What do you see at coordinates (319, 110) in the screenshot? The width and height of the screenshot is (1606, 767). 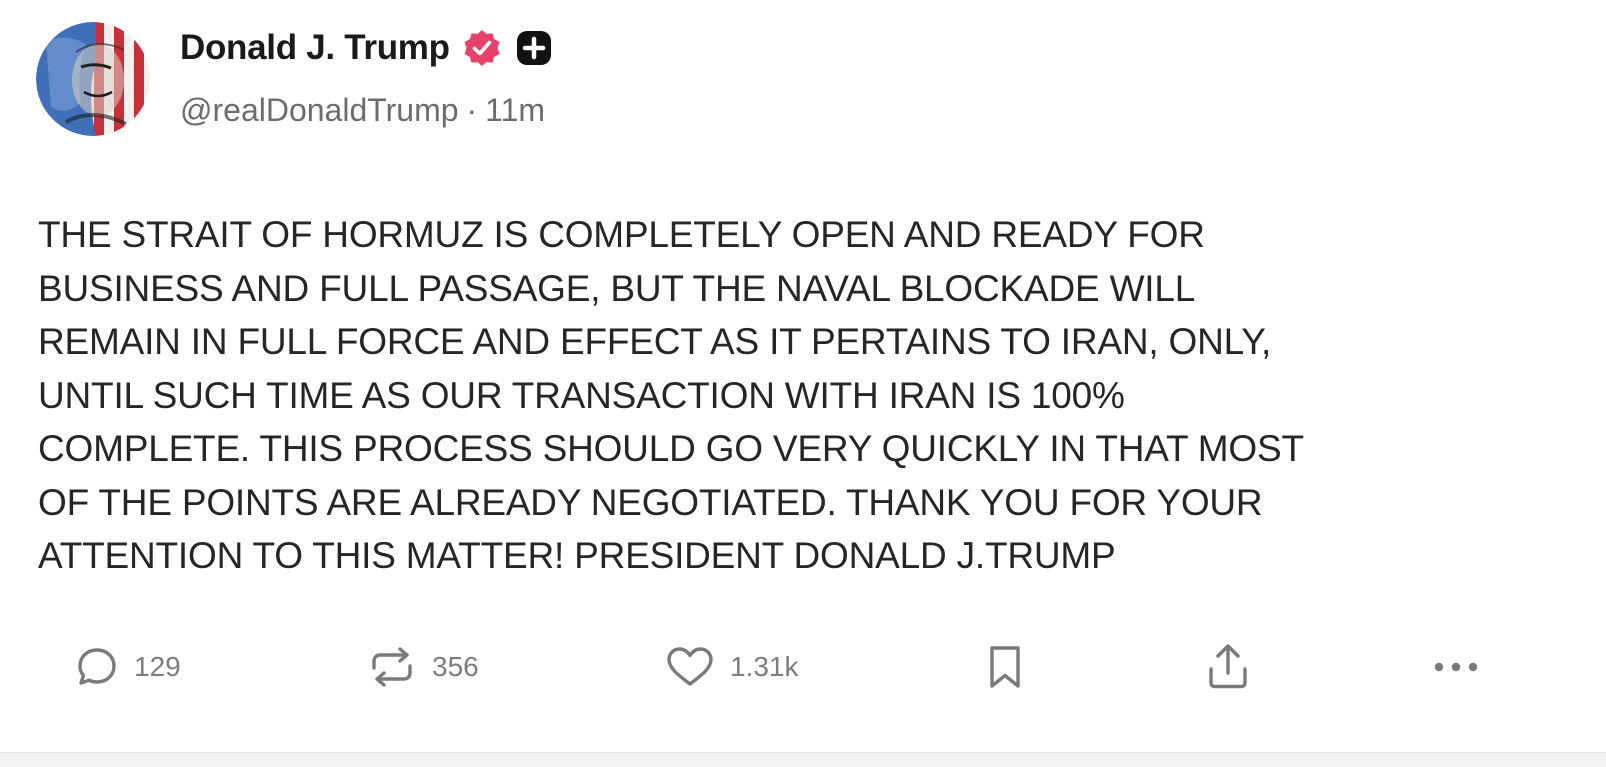 I see `author-handle: @realDonaldTrump` at bounding box center [319, 110].